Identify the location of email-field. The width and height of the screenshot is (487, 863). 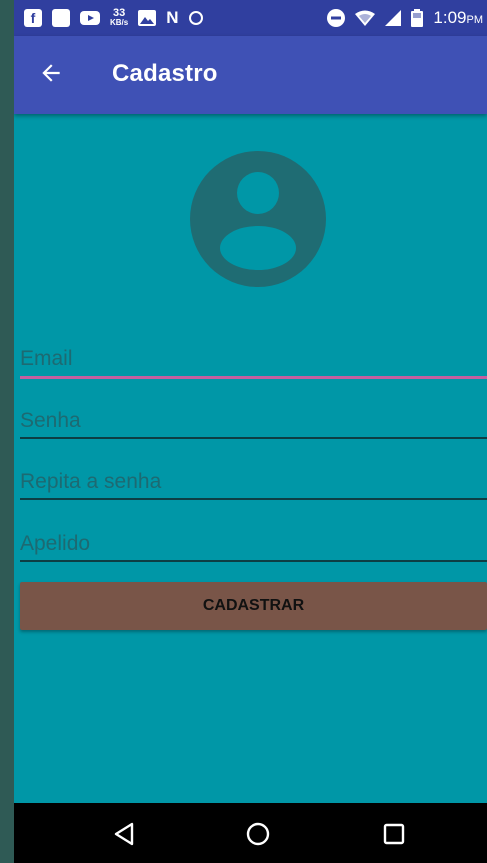
(253, 359).